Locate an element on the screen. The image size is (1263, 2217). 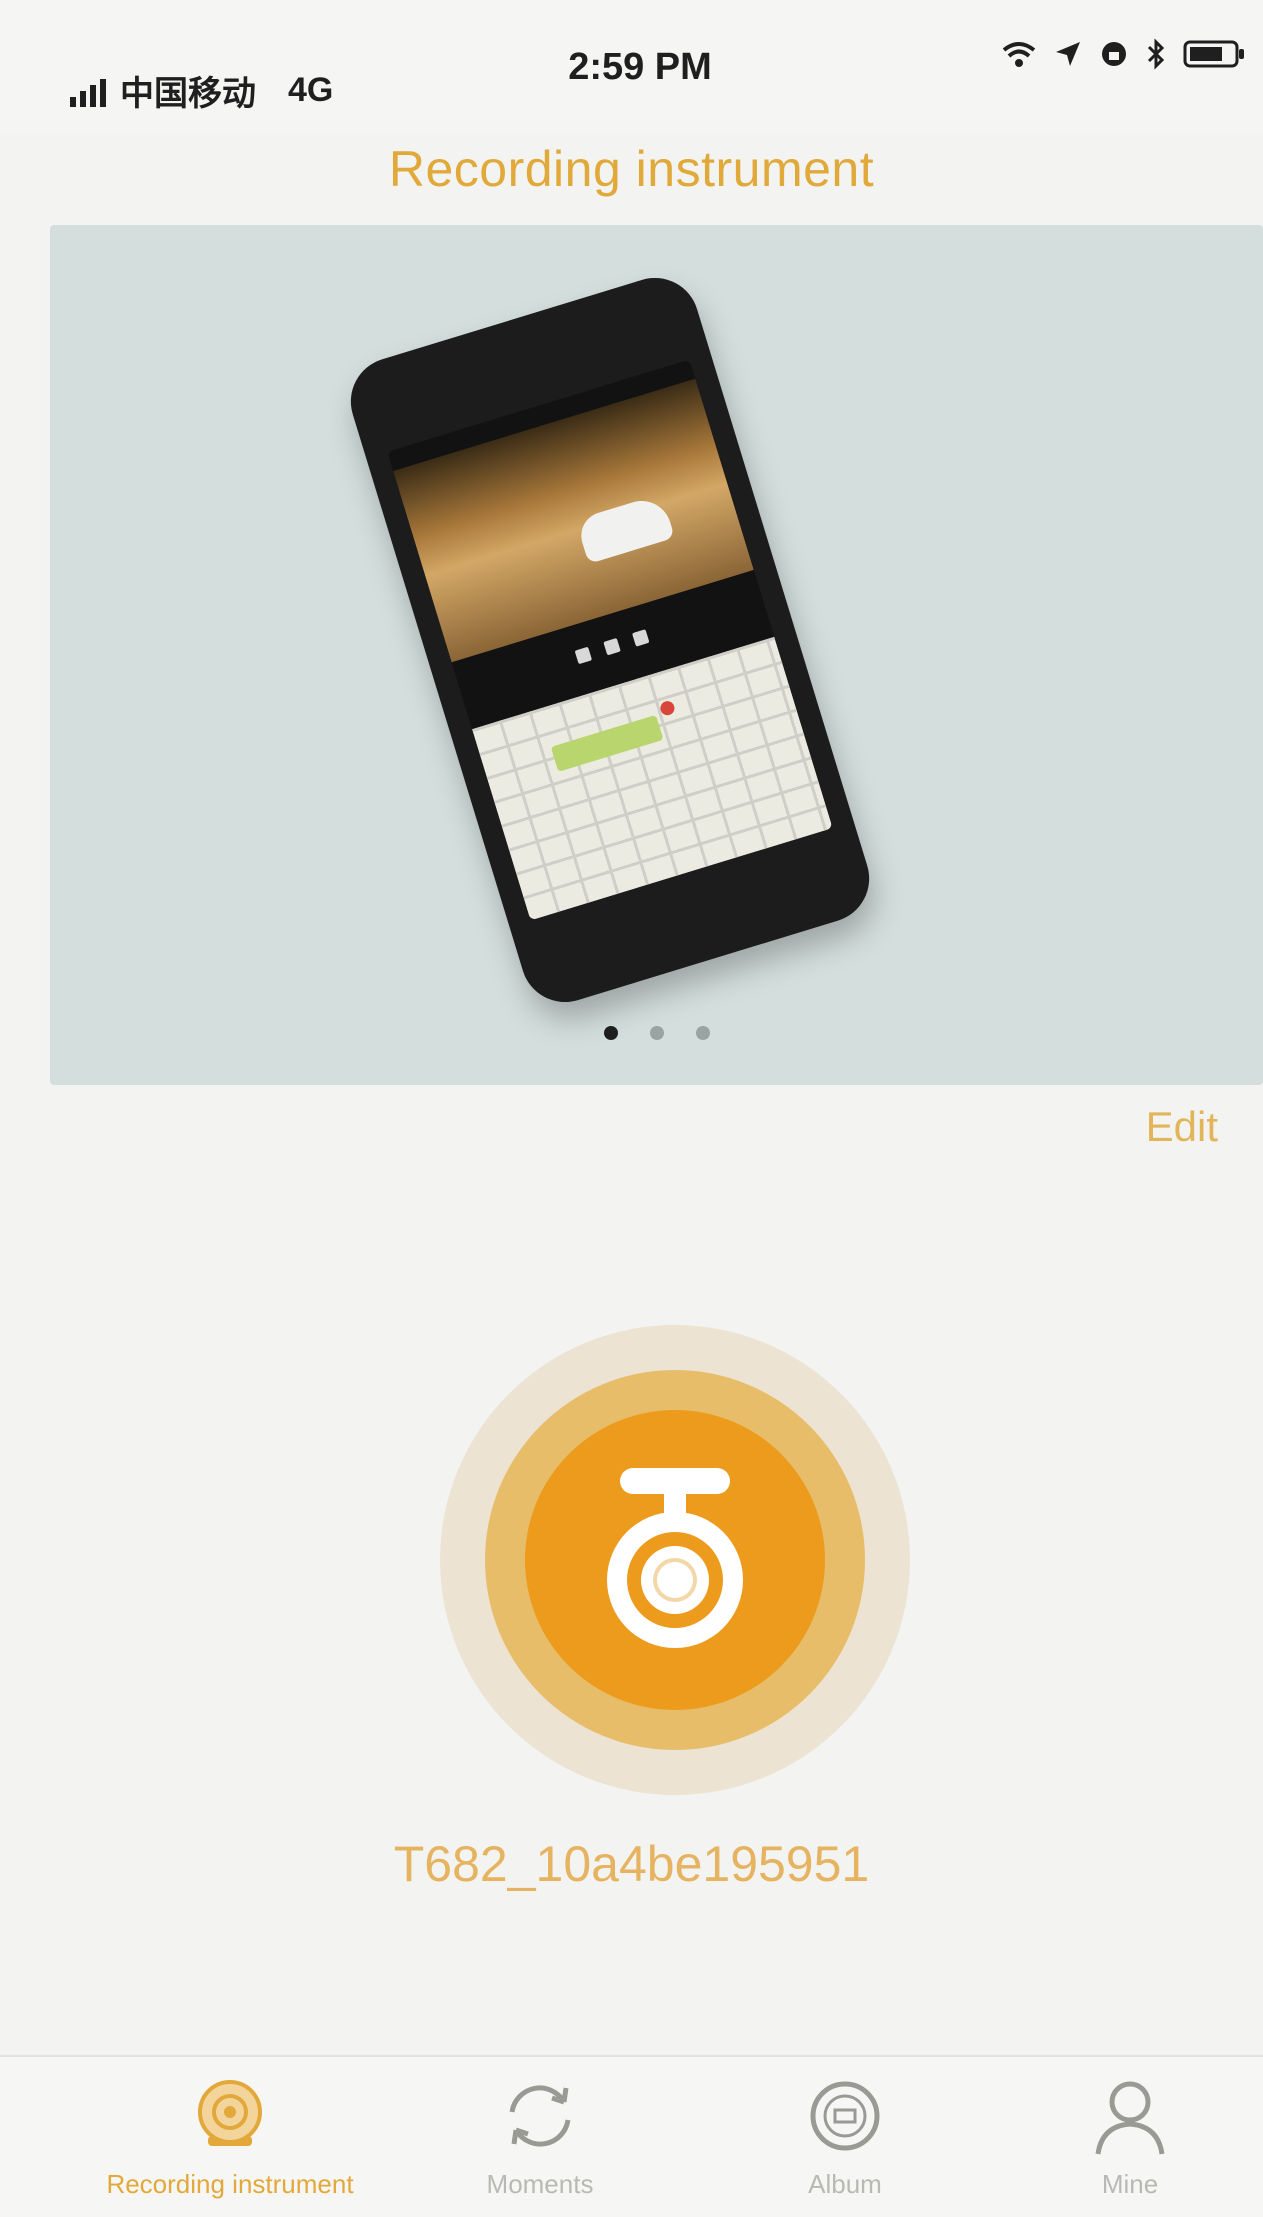
tab-label: Album is located at coordinates (845, 2184).